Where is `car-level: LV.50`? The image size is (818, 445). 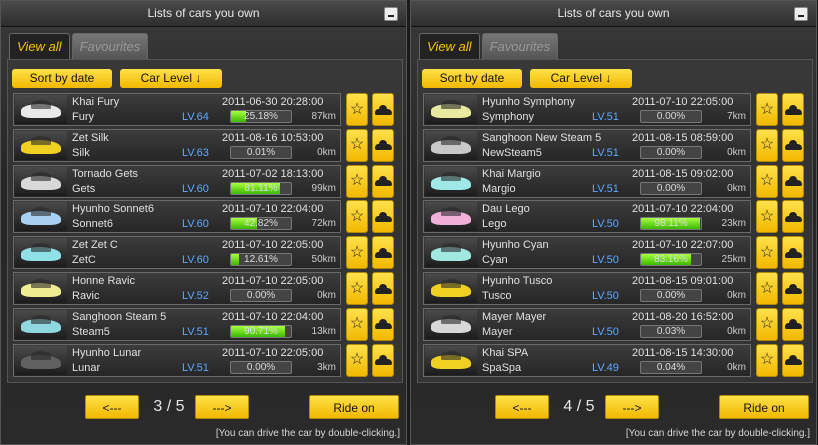 car-level: LV.50 is located at coordinates (605, 224).